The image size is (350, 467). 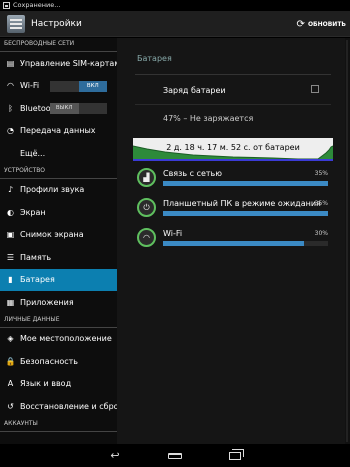 I want to click on sidebar-item-label: Память, so click(x=36, y=257).